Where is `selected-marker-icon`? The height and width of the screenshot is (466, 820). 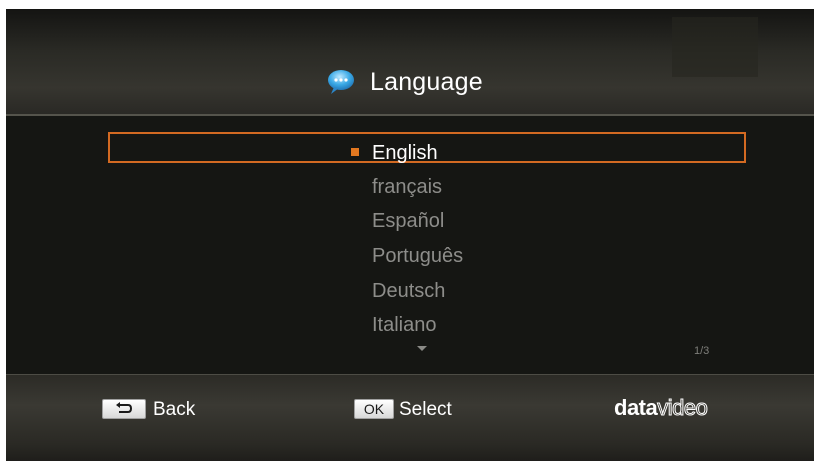
selected-marker-icon is located at coordinates (355, 152).